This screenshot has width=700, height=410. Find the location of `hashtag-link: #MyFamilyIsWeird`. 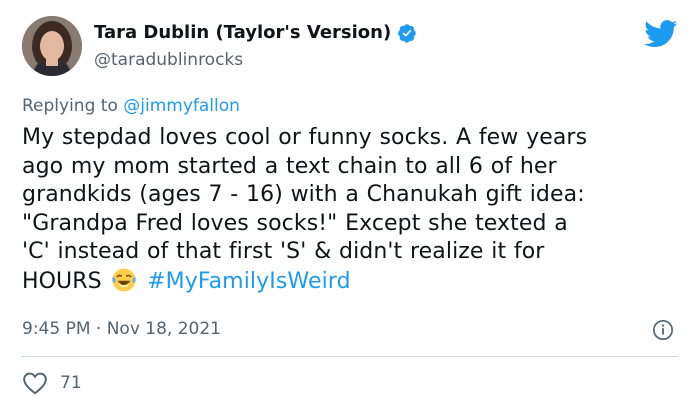

hashtag-link: #MyFamilyIsWeird is located at coordinates (249, 281).